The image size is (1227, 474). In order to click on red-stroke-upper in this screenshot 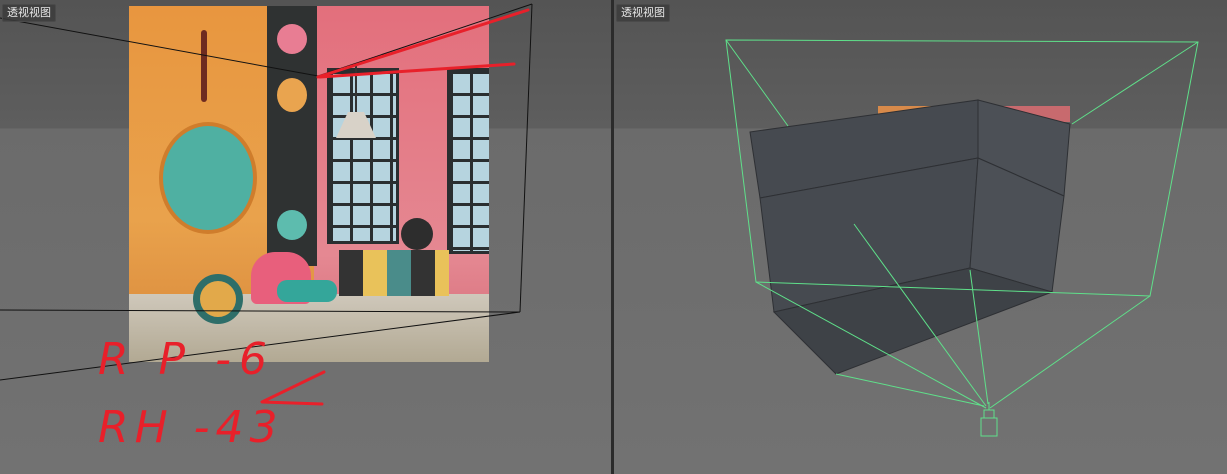, I will do `click(423, 43)`.